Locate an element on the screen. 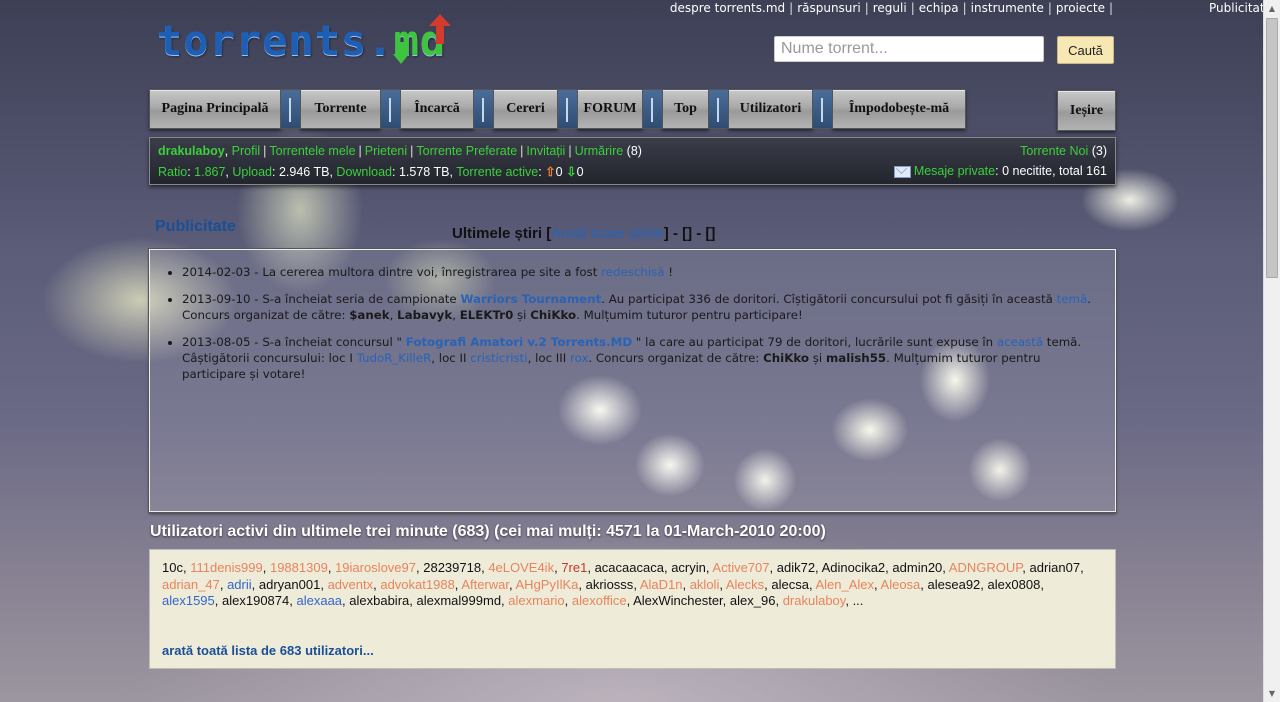  news-user-link: ELEKTr0 is located at coordinates (487, 315).